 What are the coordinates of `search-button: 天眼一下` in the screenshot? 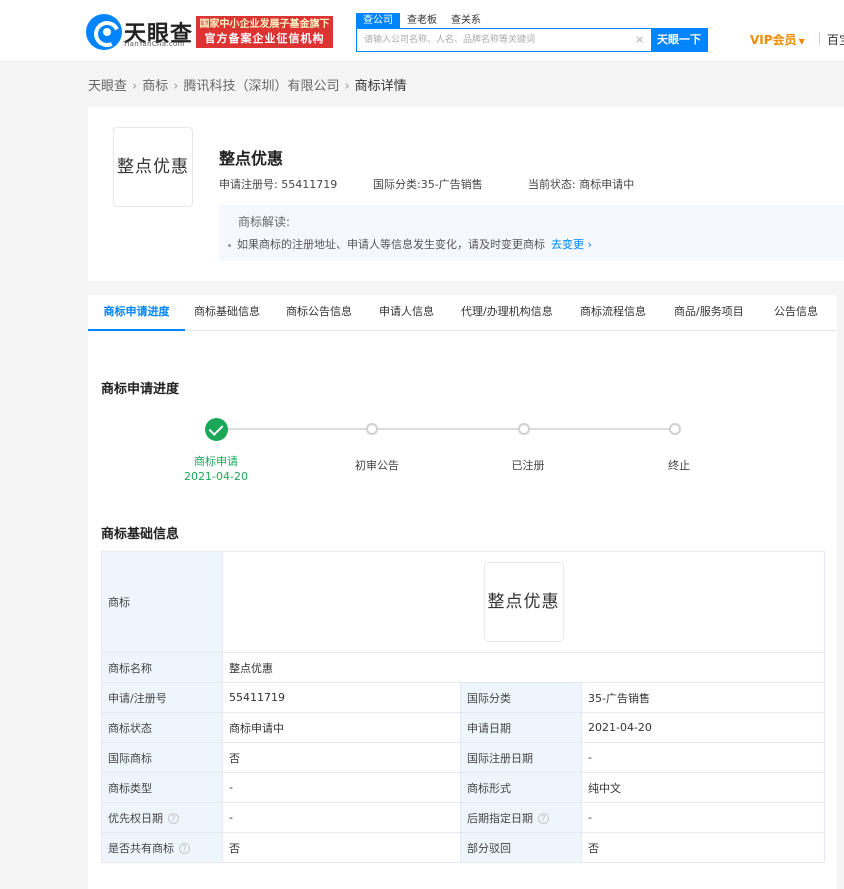 It's located at (679, 40).